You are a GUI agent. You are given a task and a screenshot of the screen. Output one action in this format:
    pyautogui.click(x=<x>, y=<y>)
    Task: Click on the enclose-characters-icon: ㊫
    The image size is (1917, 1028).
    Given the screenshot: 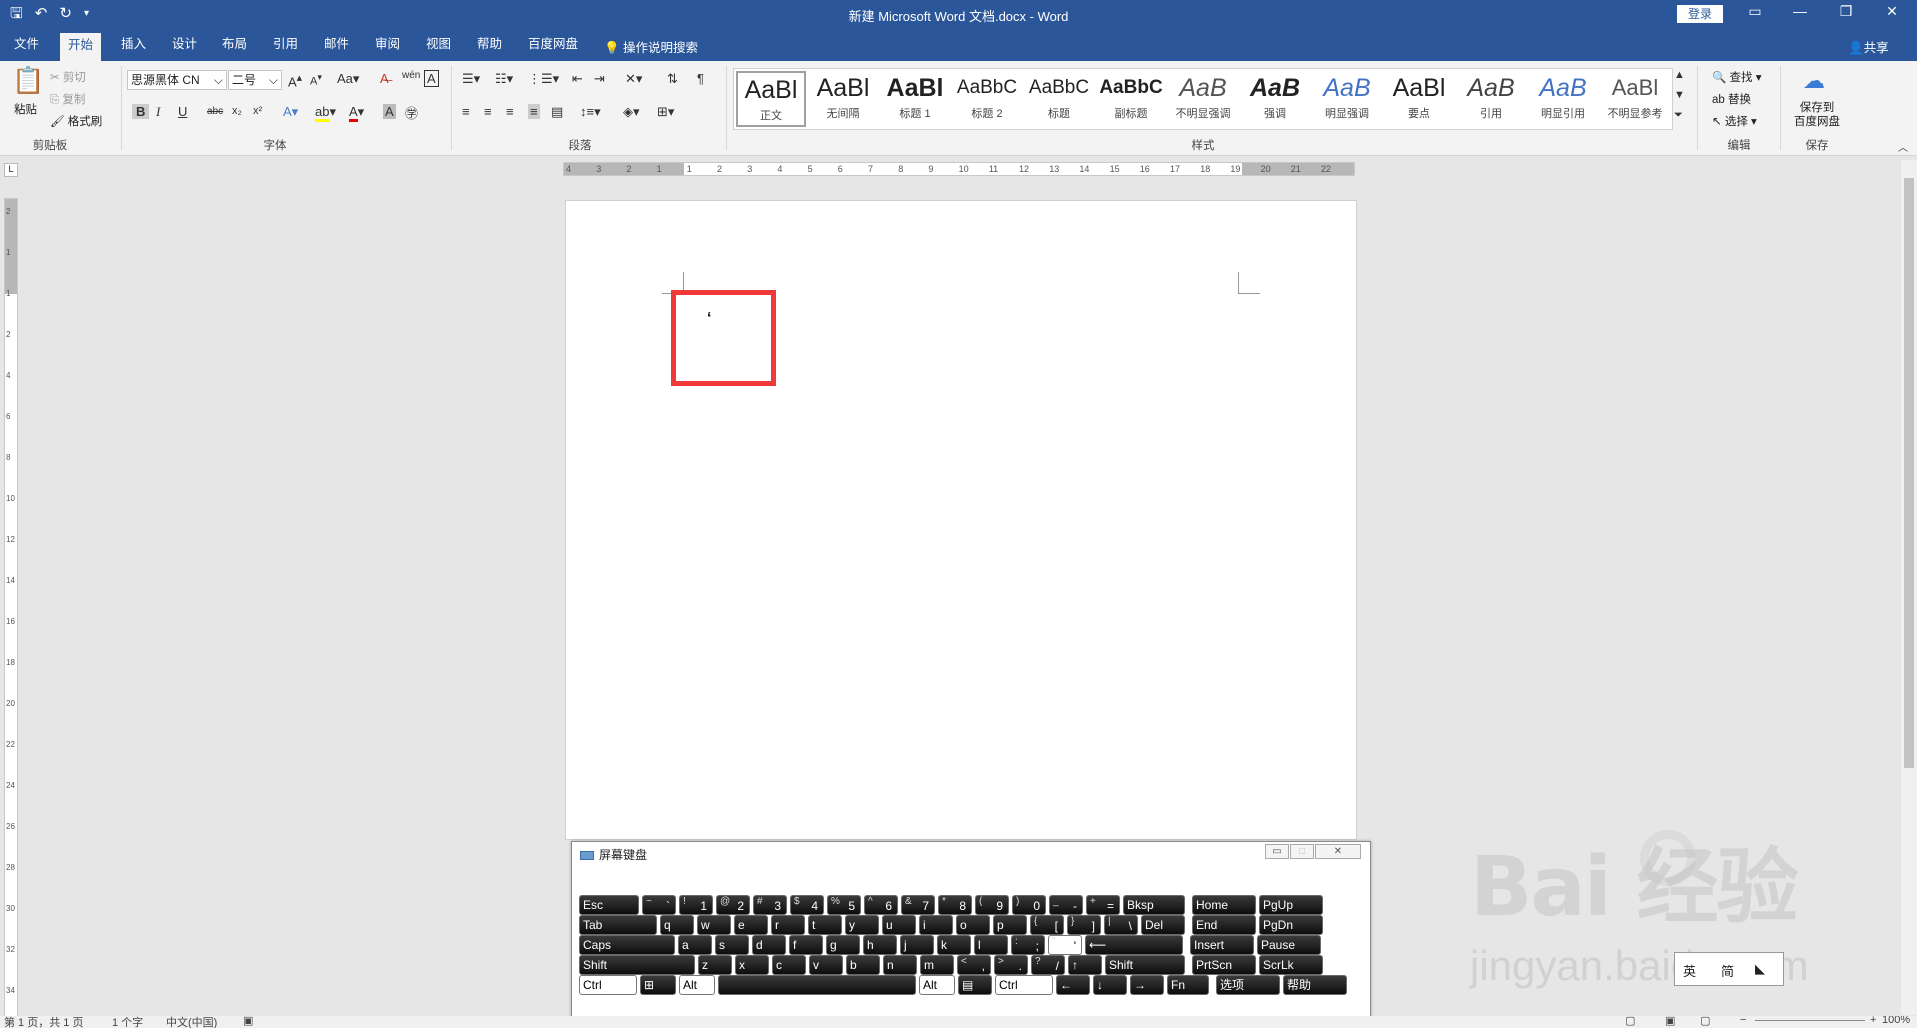 What is the action you would take?
    pyautogui.click(x=411, y=112)
    